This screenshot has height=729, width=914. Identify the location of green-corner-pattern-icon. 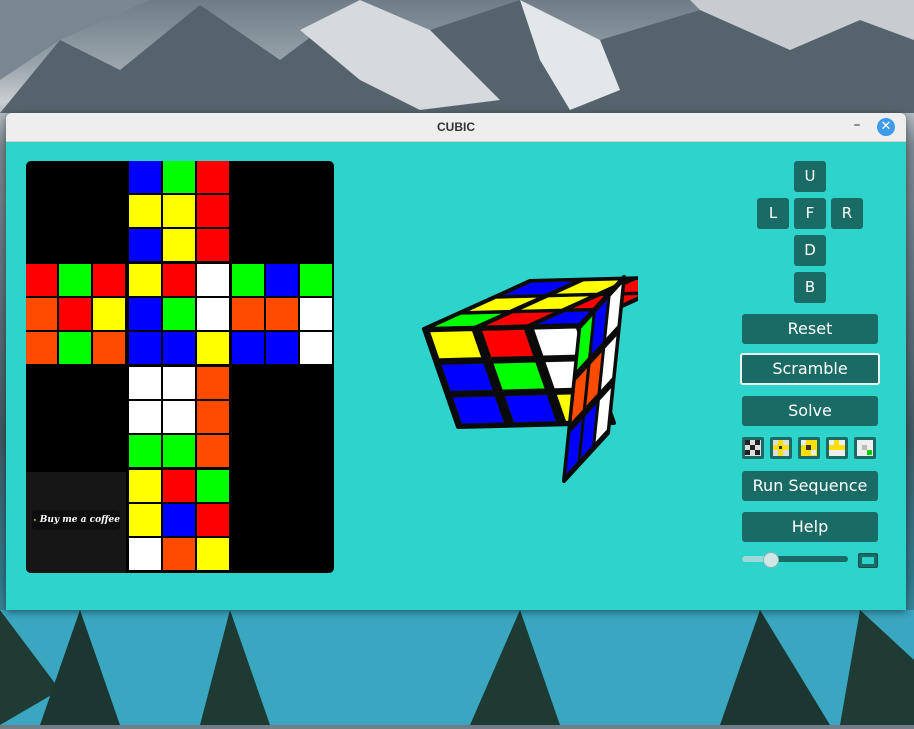
(865, 448).